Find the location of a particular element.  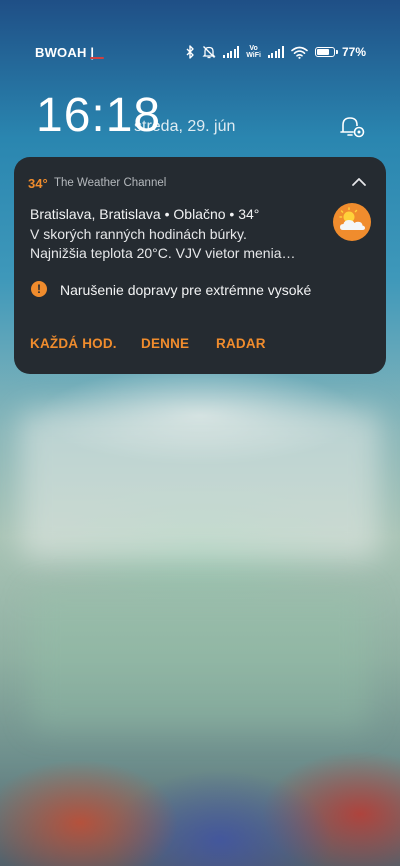

wifi-icon is located at coordinates (299, 52).